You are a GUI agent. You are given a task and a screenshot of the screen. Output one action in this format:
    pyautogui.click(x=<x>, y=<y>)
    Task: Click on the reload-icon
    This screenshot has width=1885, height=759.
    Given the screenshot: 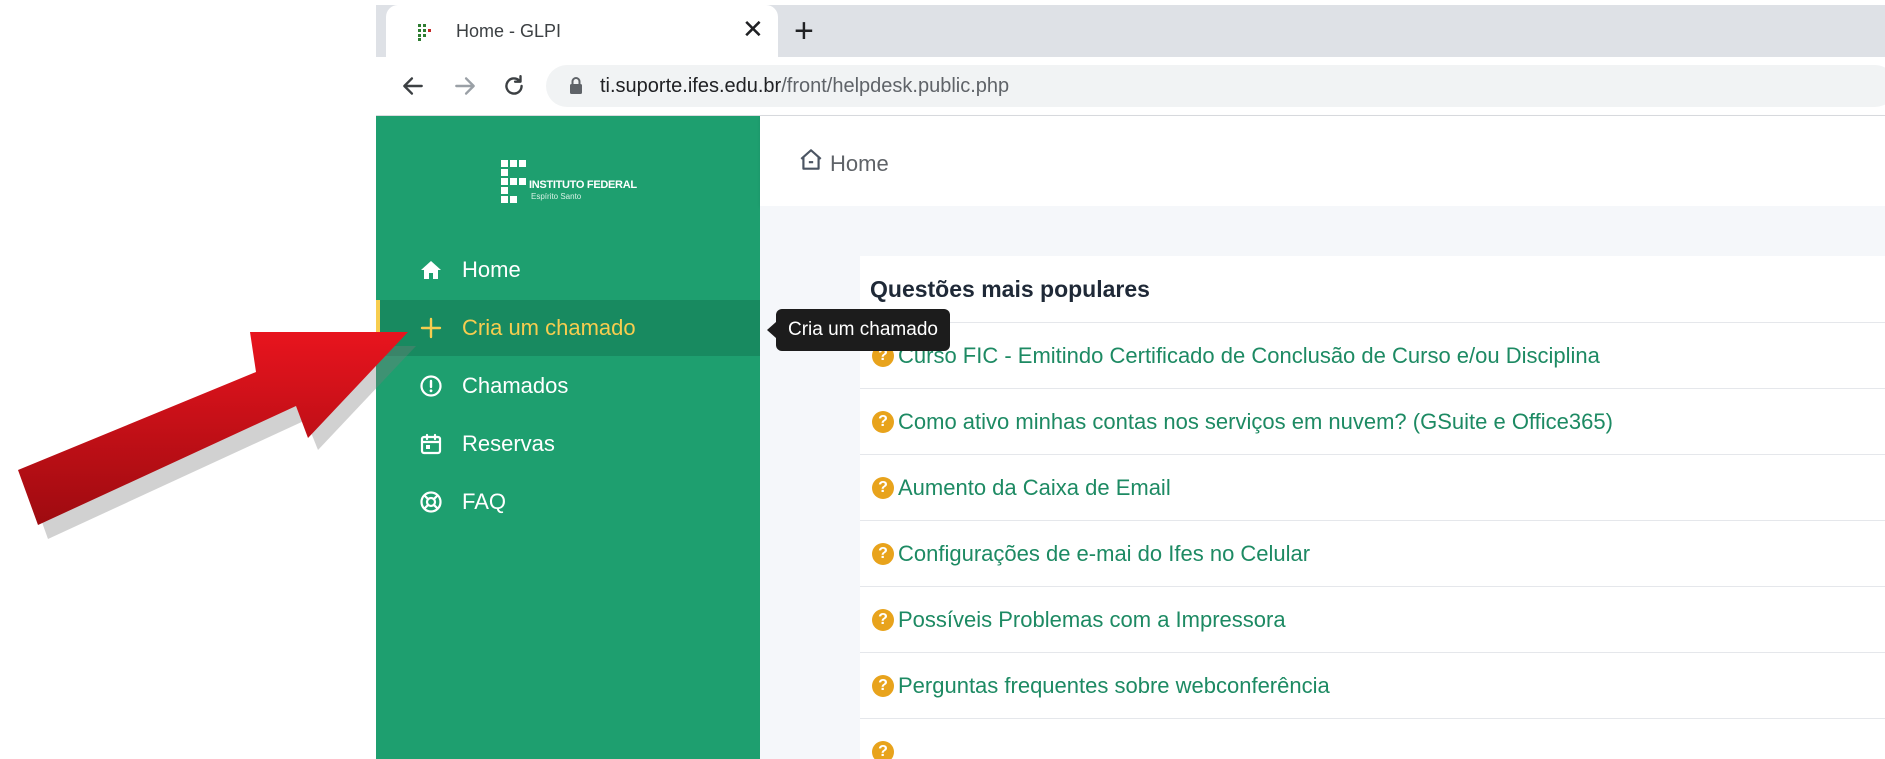 What is the action you would take?
    pyautogui.click(x=514, y=85)
    